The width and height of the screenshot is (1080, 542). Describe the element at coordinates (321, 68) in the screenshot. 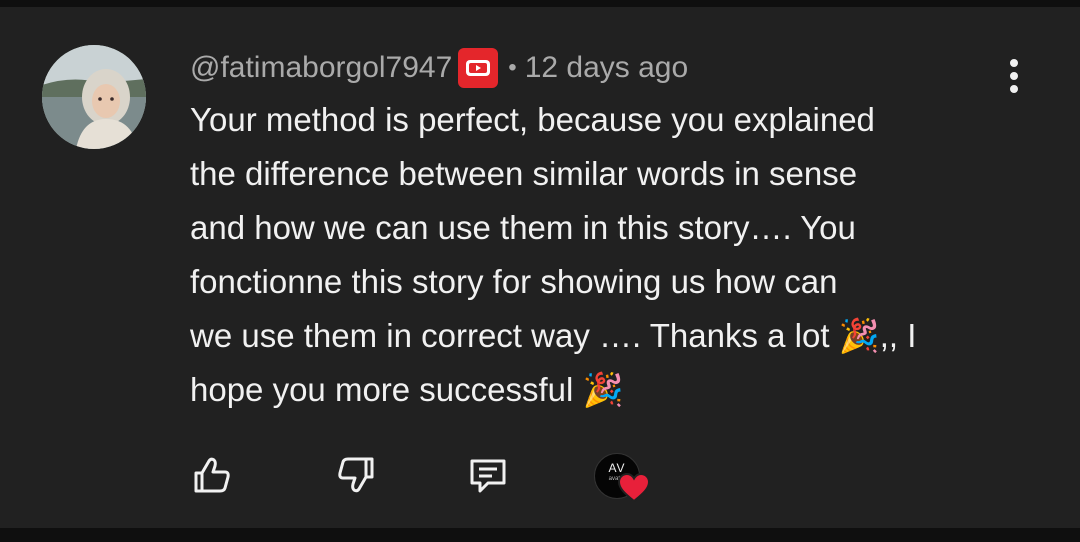

I see `comment-author: @fatimaborgol7947` at that location.